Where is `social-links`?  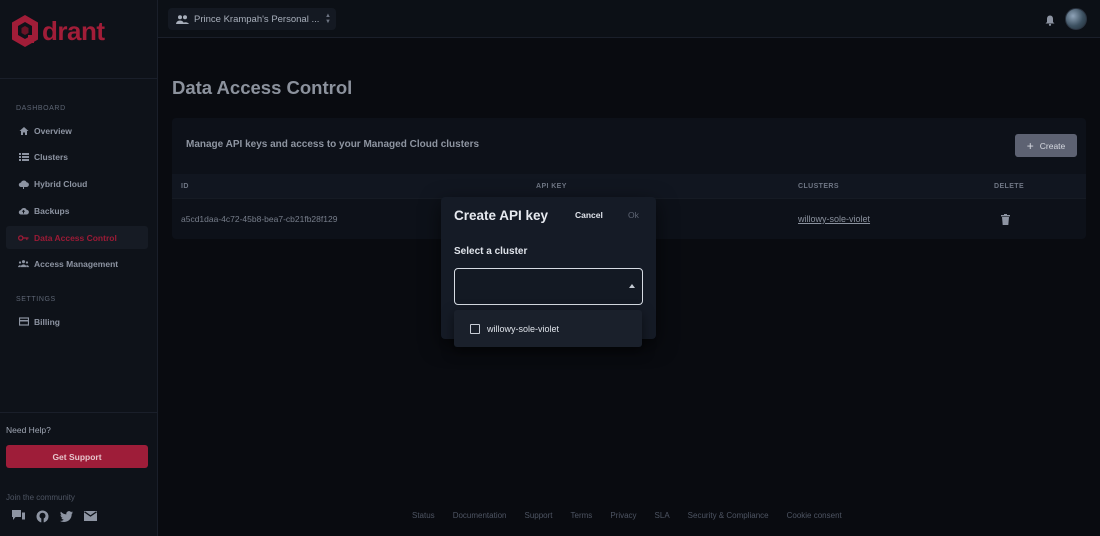
social-links is located at coordinates (54, 516).